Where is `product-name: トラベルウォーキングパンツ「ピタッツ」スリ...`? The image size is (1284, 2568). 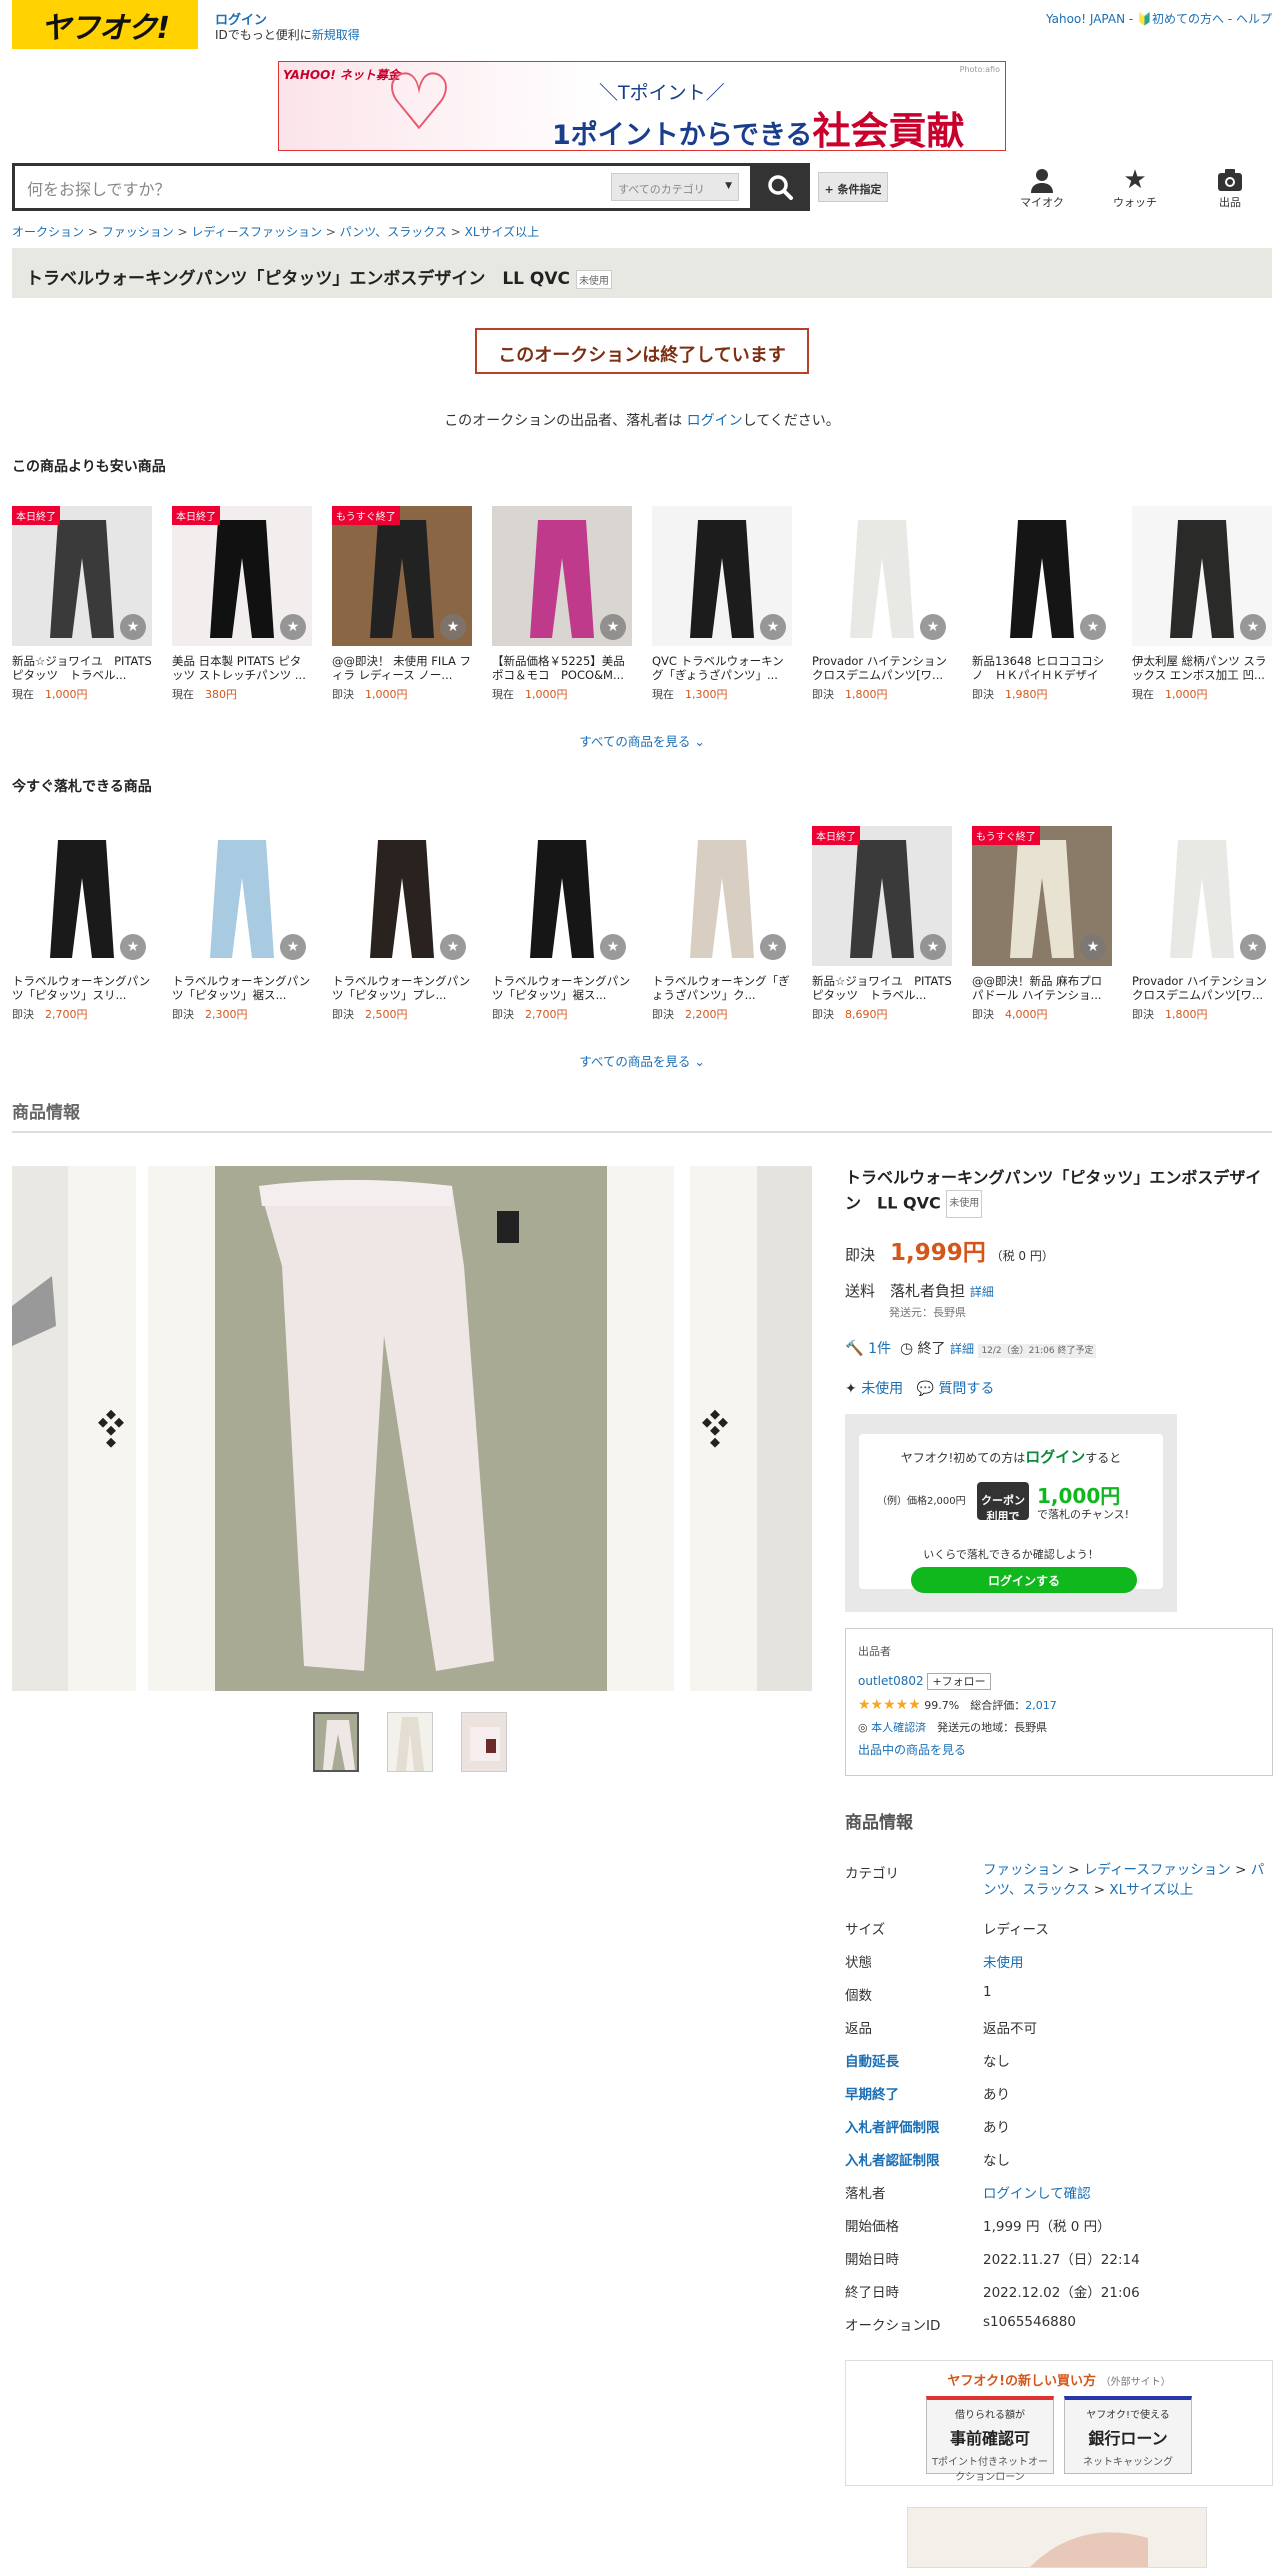 product-name: トラベルウォーキングパンツ「ピタッツ」スリ... is located at coordinates (82, 988).